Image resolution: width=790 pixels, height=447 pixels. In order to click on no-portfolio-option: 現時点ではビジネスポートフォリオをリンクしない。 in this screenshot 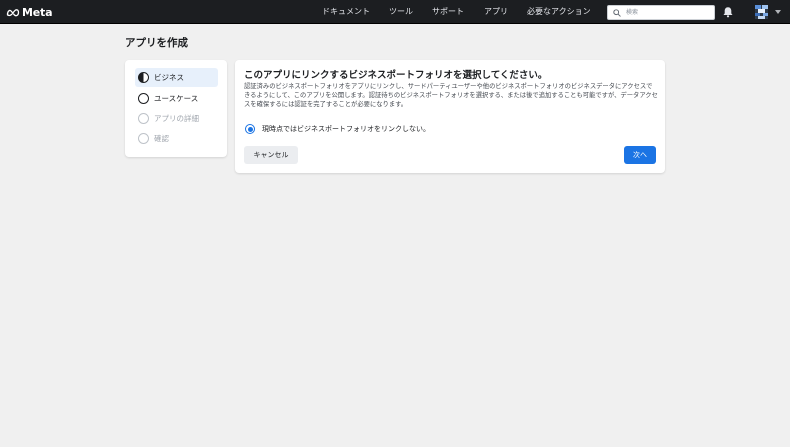, I will do `click(337, 129)`.